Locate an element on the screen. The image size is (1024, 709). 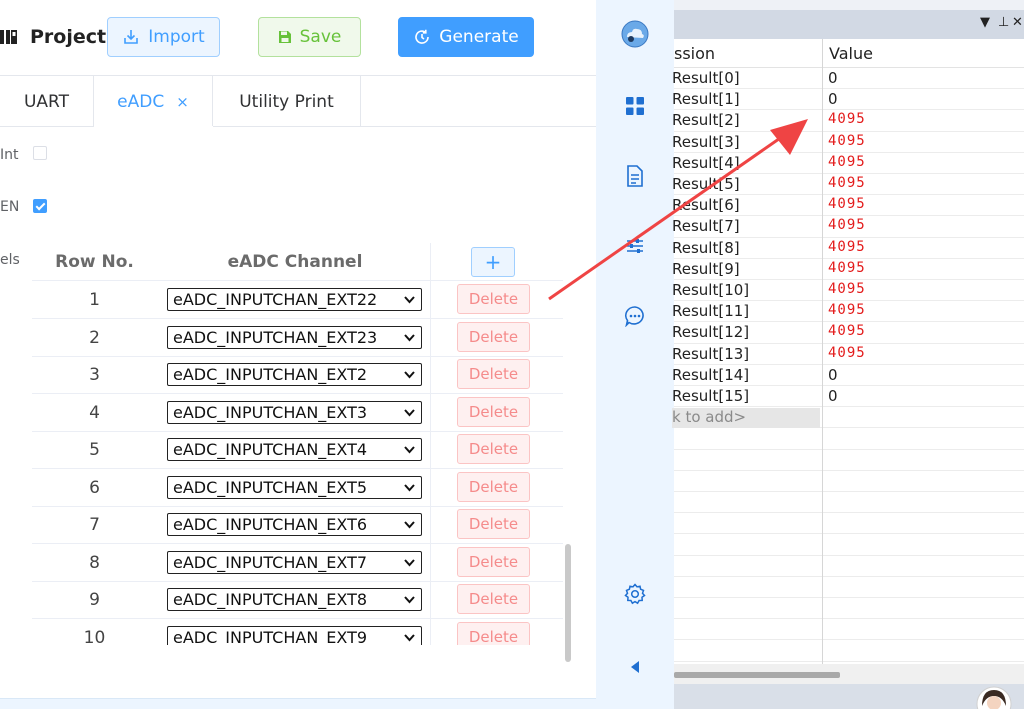
watch-row: Result[9] 4095 is located at coordinates (848, 269).